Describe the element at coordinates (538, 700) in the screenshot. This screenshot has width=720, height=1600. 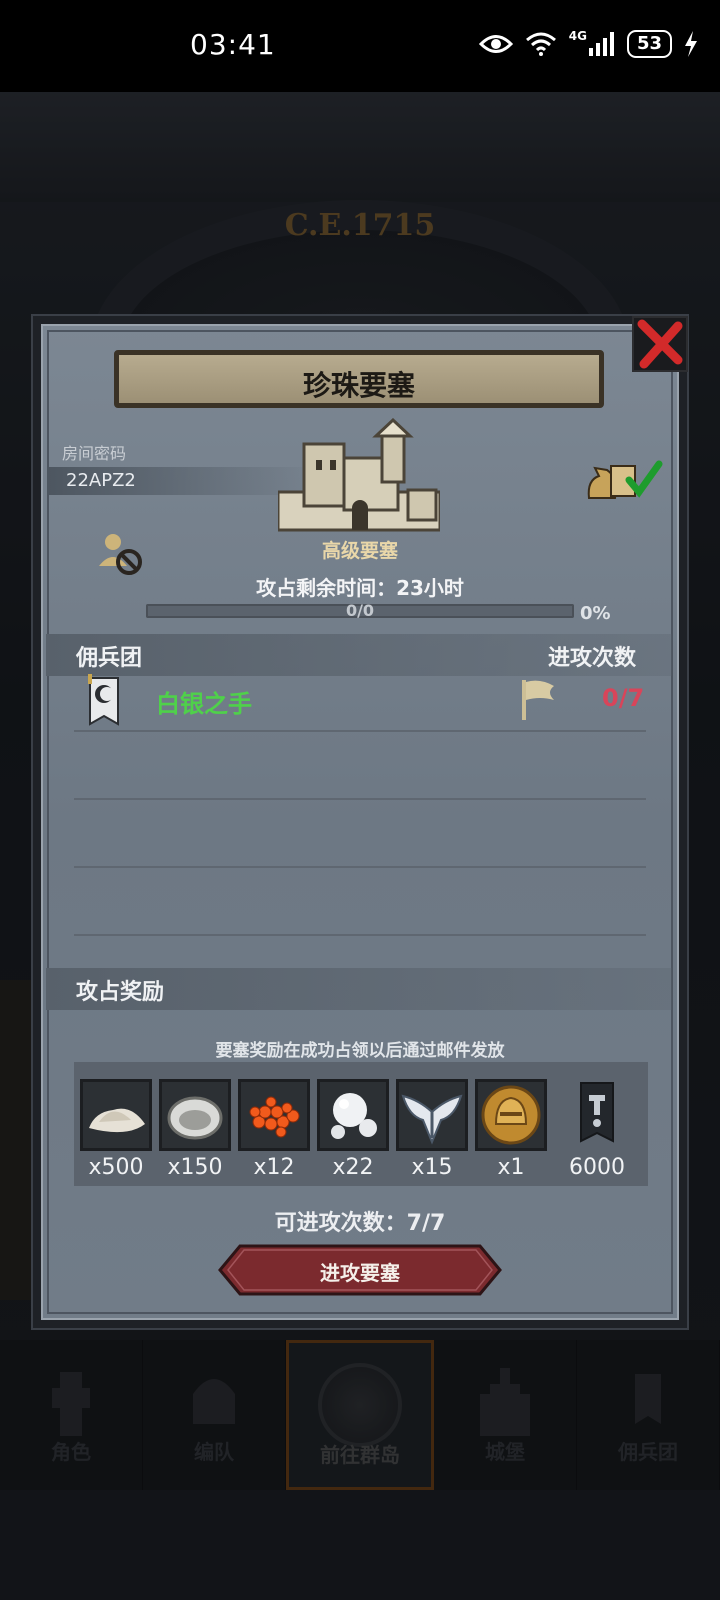
I see `flag-icon` at that location.